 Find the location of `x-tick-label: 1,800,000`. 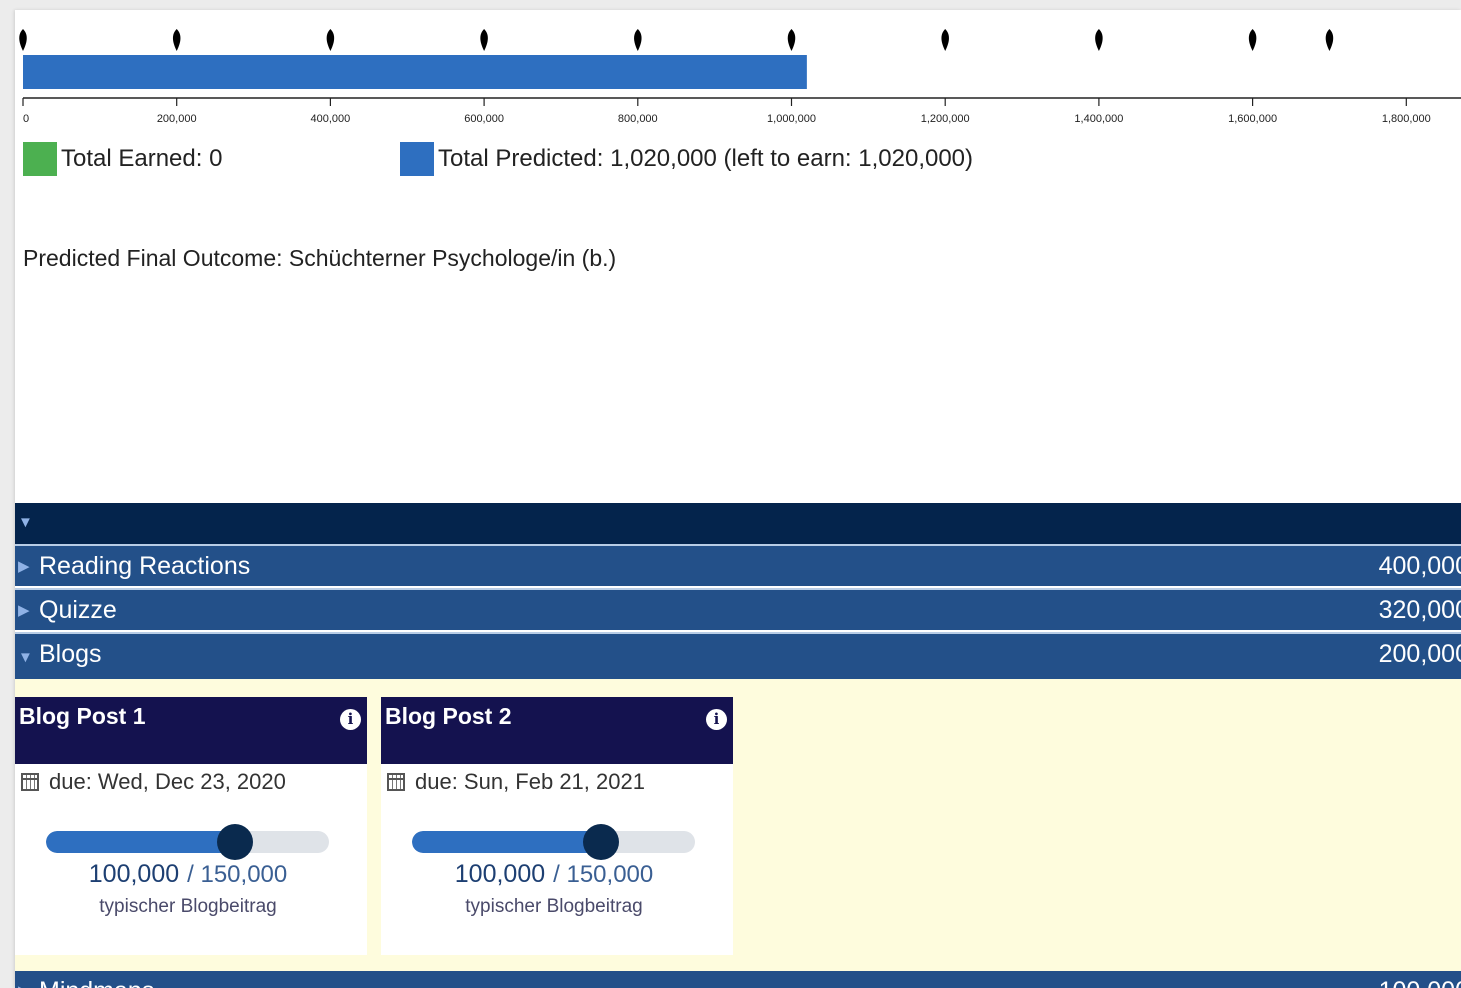

x-tick-label: 1,800,000 is located at coordinates (1406, 119).